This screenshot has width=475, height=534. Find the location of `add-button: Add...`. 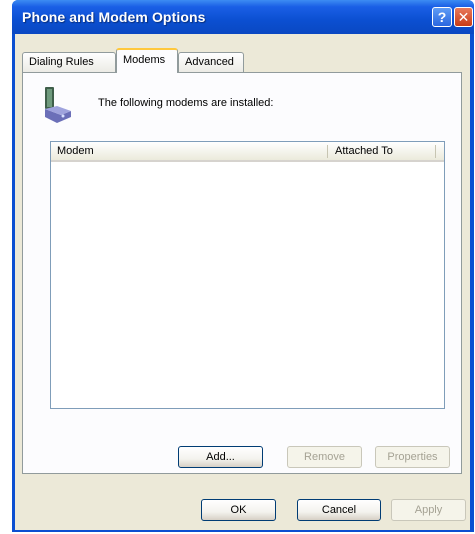

add-button: Add... is located at coordinates (220, 457).